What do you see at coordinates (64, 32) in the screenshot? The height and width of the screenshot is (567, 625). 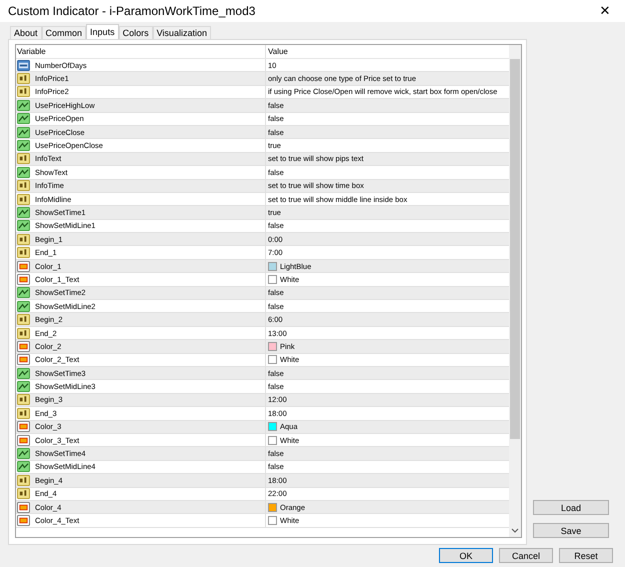 I see `tab: Common` at bounding box center [64, 32].